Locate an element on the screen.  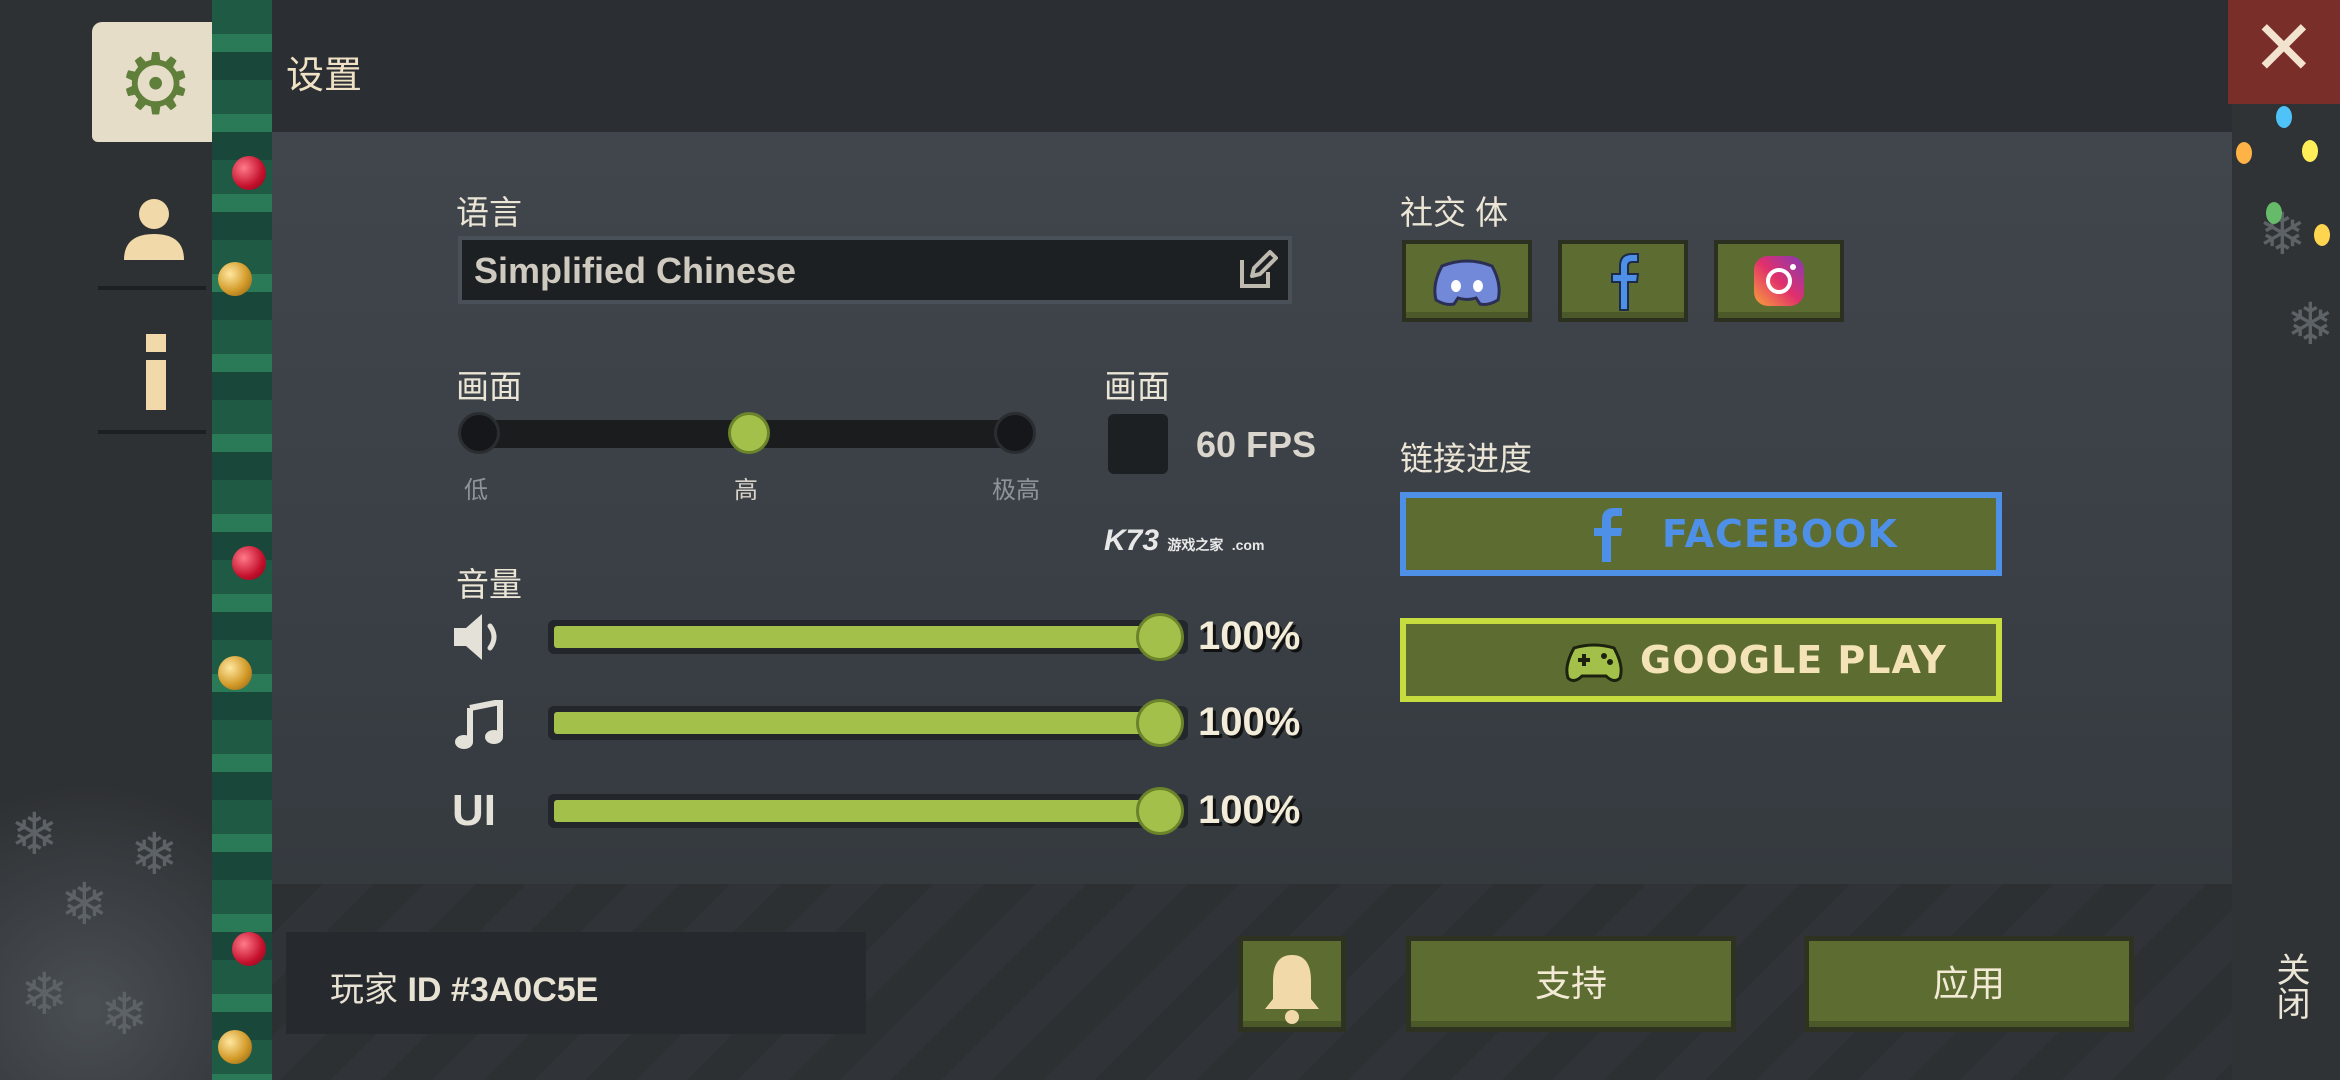
ui-sound-label: UI is located at coordinates (474, 810).